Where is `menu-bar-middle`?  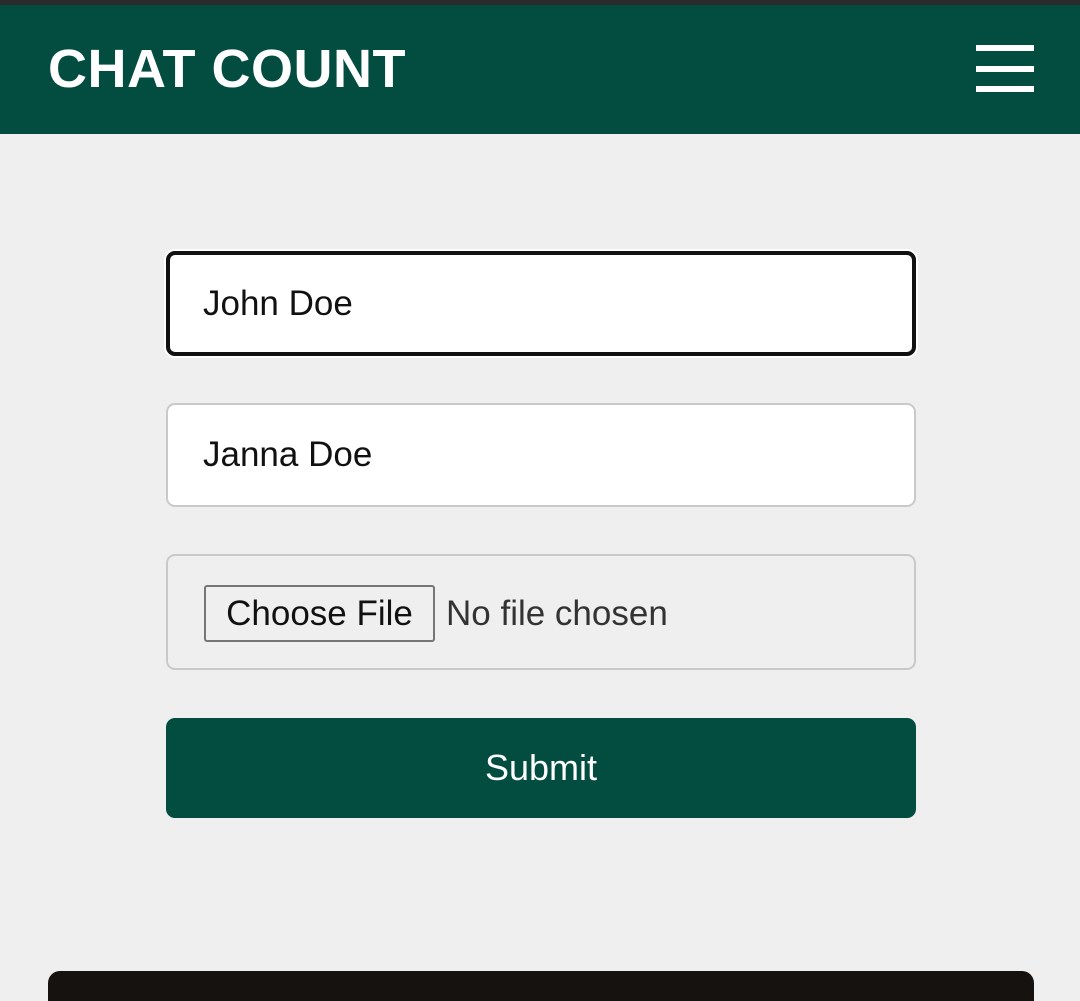 menu-bar-middle is located at coordinates (1005, 69).